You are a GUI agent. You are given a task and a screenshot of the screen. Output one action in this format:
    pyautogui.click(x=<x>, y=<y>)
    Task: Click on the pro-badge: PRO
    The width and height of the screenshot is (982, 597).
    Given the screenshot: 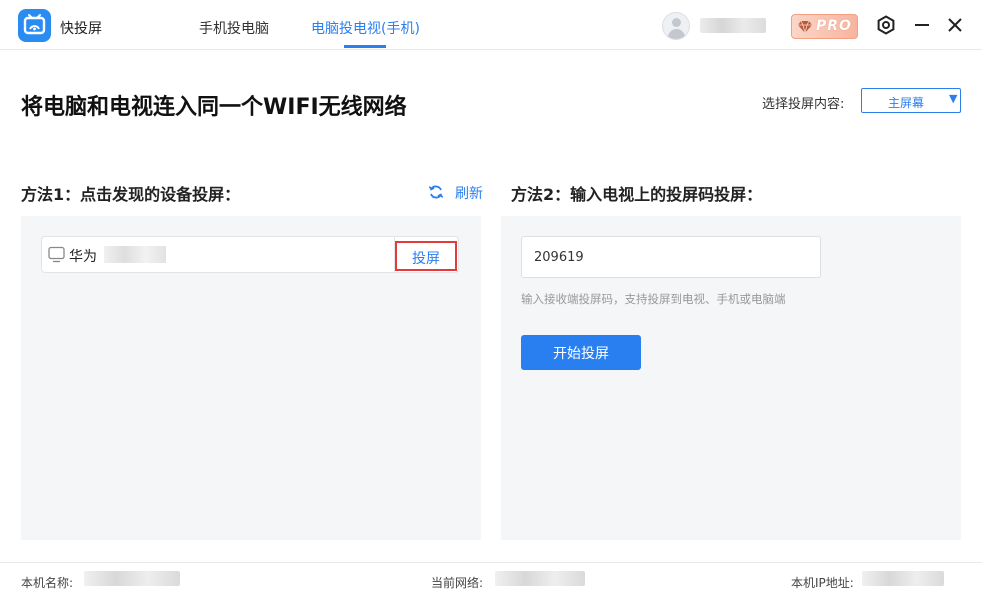 What is the action you would take?
    pyautogui.click(x=824, y=26)
    